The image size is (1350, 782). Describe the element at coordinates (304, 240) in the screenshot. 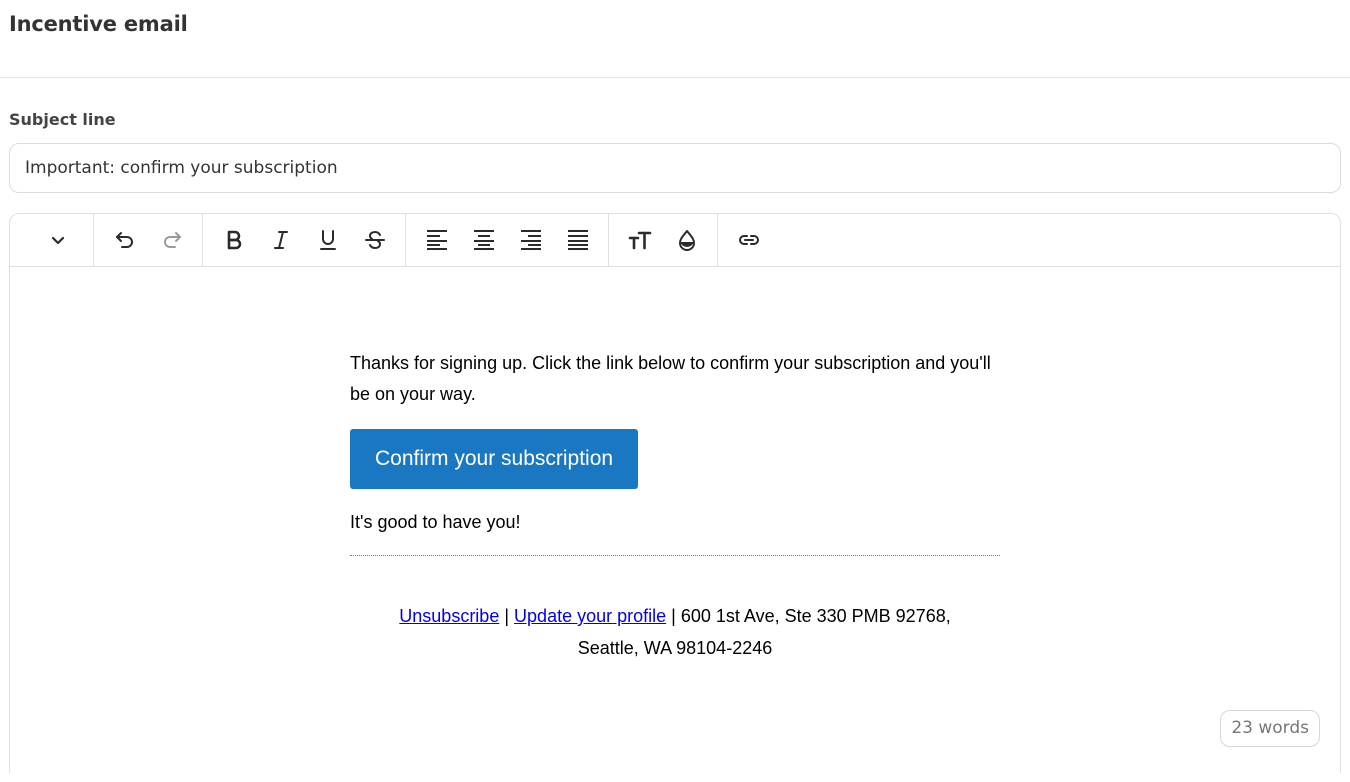

I see `toolbar-group-text-style` at that location.